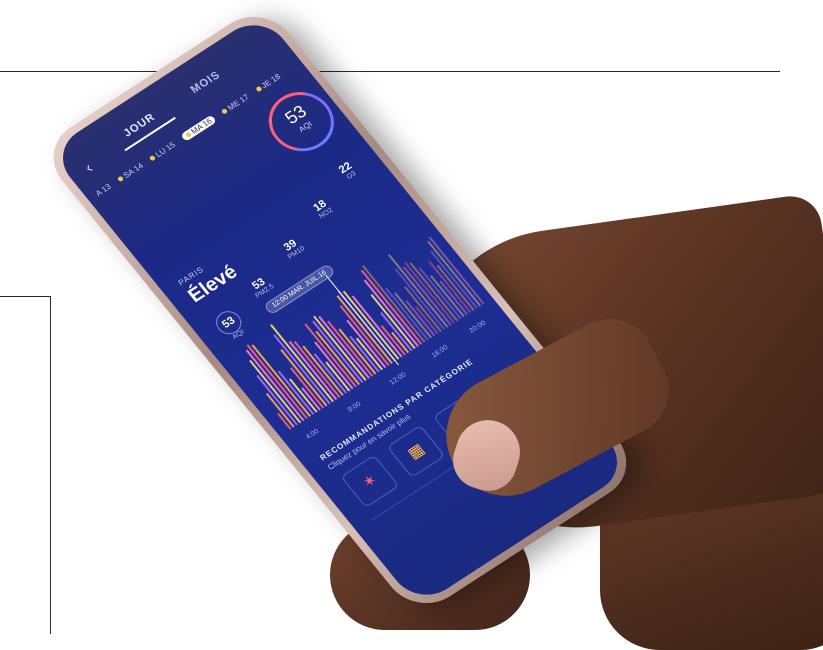 This screenshot has width=823, height=650. What do you see at coordinates (390, 71) in the screenshot?
I see `frame-line-top` at bounding box center [390, 71].